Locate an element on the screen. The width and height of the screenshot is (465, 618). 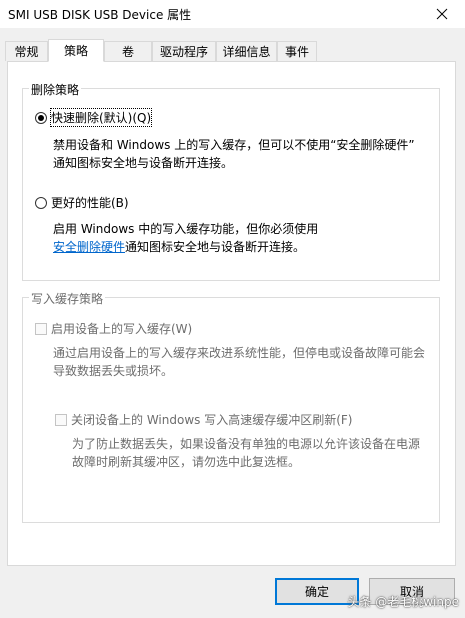
close-icon is located at coordinates (442, 14).